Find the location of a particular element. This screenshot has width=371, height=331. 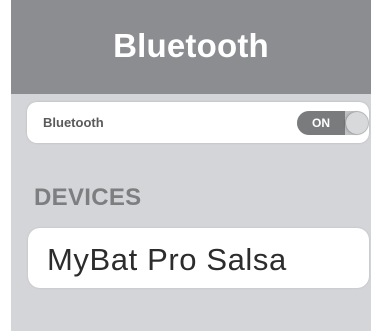

page-title: Bluetooth is located at coordinates (191, 45).